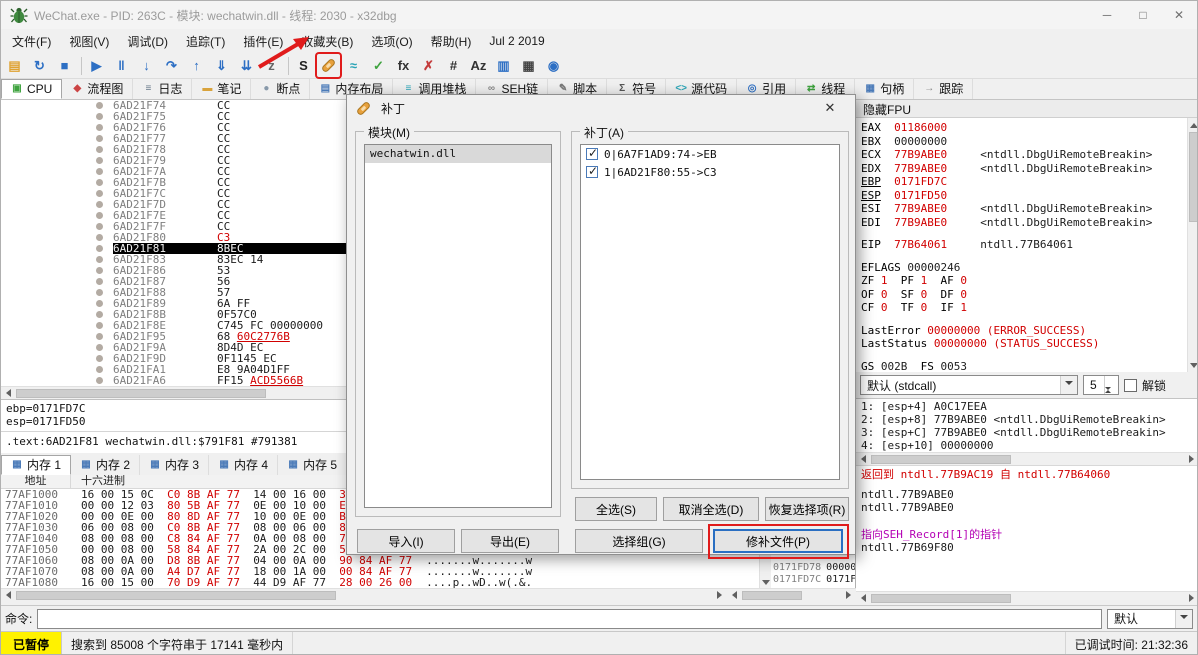  Describe the element at coordinates (778, 541) in the screenshot. I see `patch-file-button: 修补文件(P)` at that location.